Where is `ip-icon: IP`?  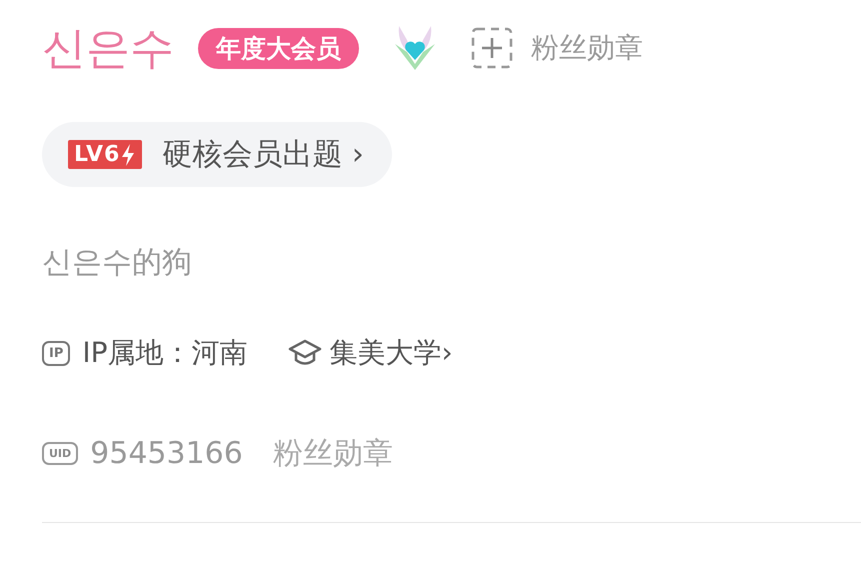
ip-icon: IP is located at coordinates (56, 353).